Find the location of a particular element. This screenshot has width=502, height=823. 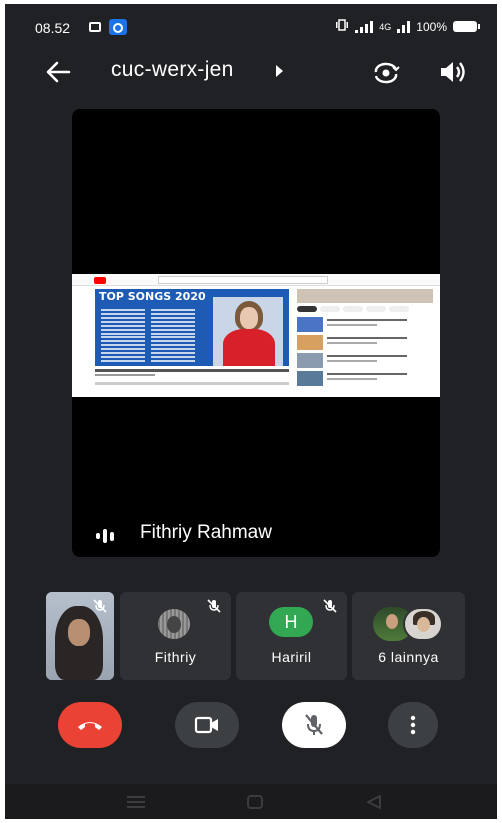

more-participants-label: 6 lainnya is located at coordinates (408, 657).